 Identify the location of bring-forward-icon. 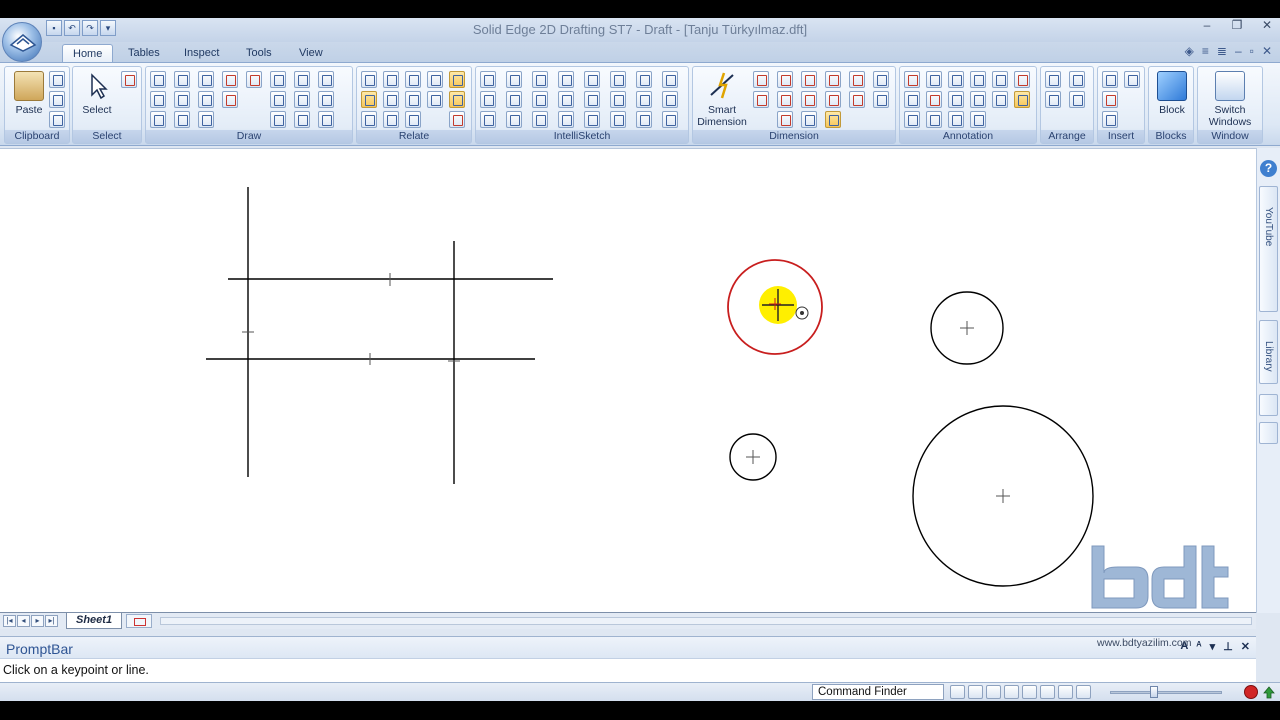
(1053, 99).